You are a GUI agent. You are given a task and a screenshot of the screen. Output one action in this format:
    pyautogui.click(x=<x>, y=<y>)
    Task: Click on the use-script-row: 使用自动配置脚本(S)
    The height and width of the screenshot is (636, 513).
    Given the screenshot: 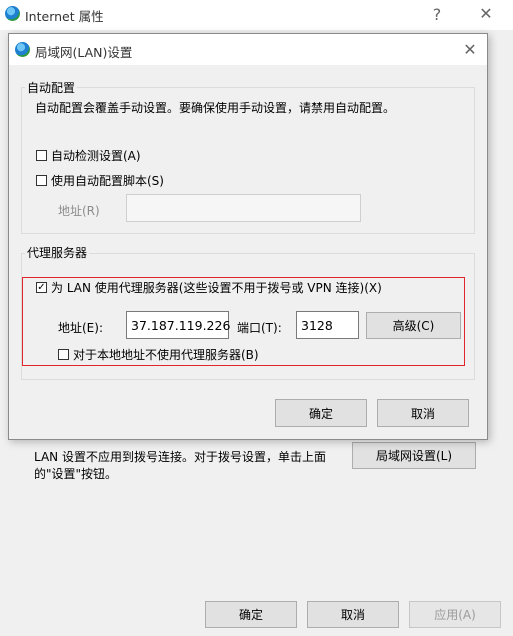 What is the action you would take?
    pyautogui.click(x=100, y=180)
    